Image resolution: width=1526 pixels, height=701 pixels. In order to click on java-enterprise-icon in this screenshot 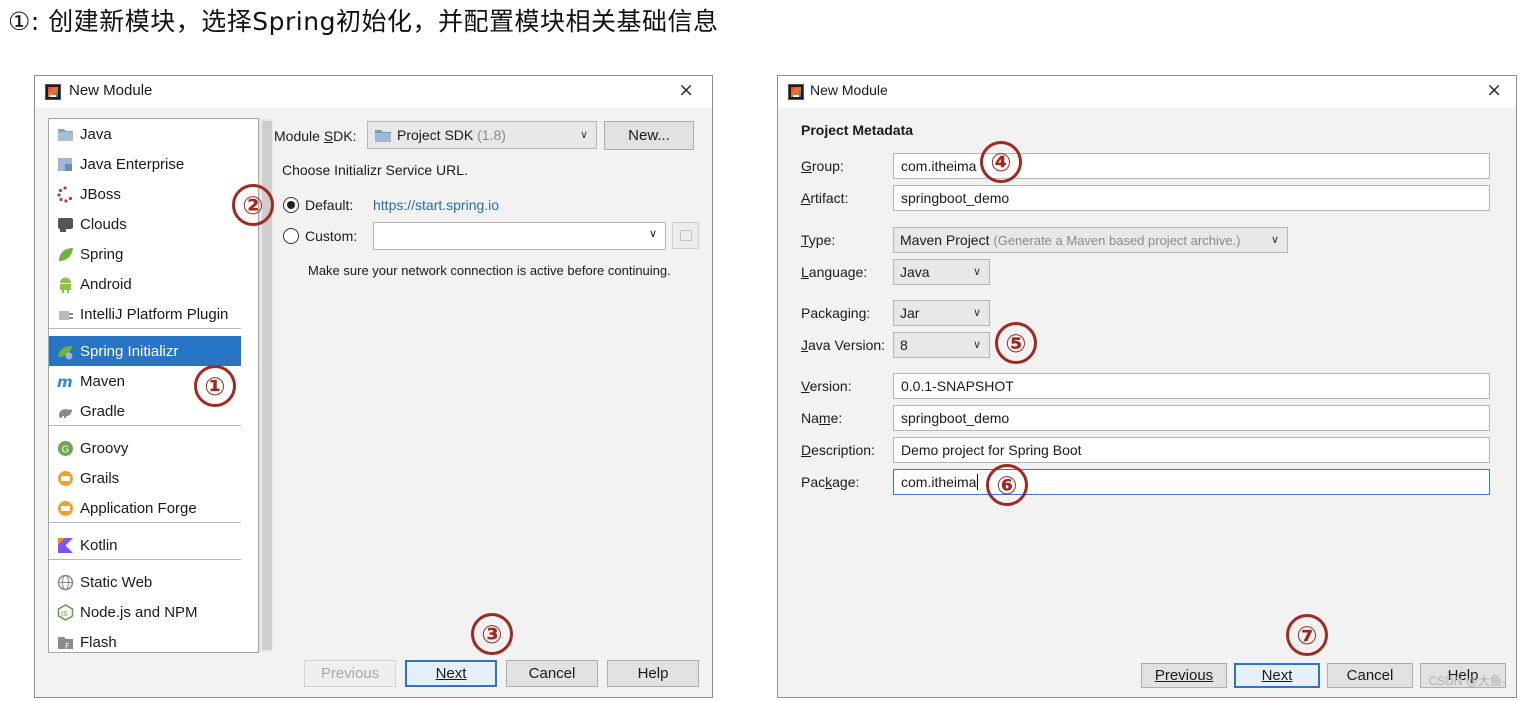, I will do `click(65, 164)`.